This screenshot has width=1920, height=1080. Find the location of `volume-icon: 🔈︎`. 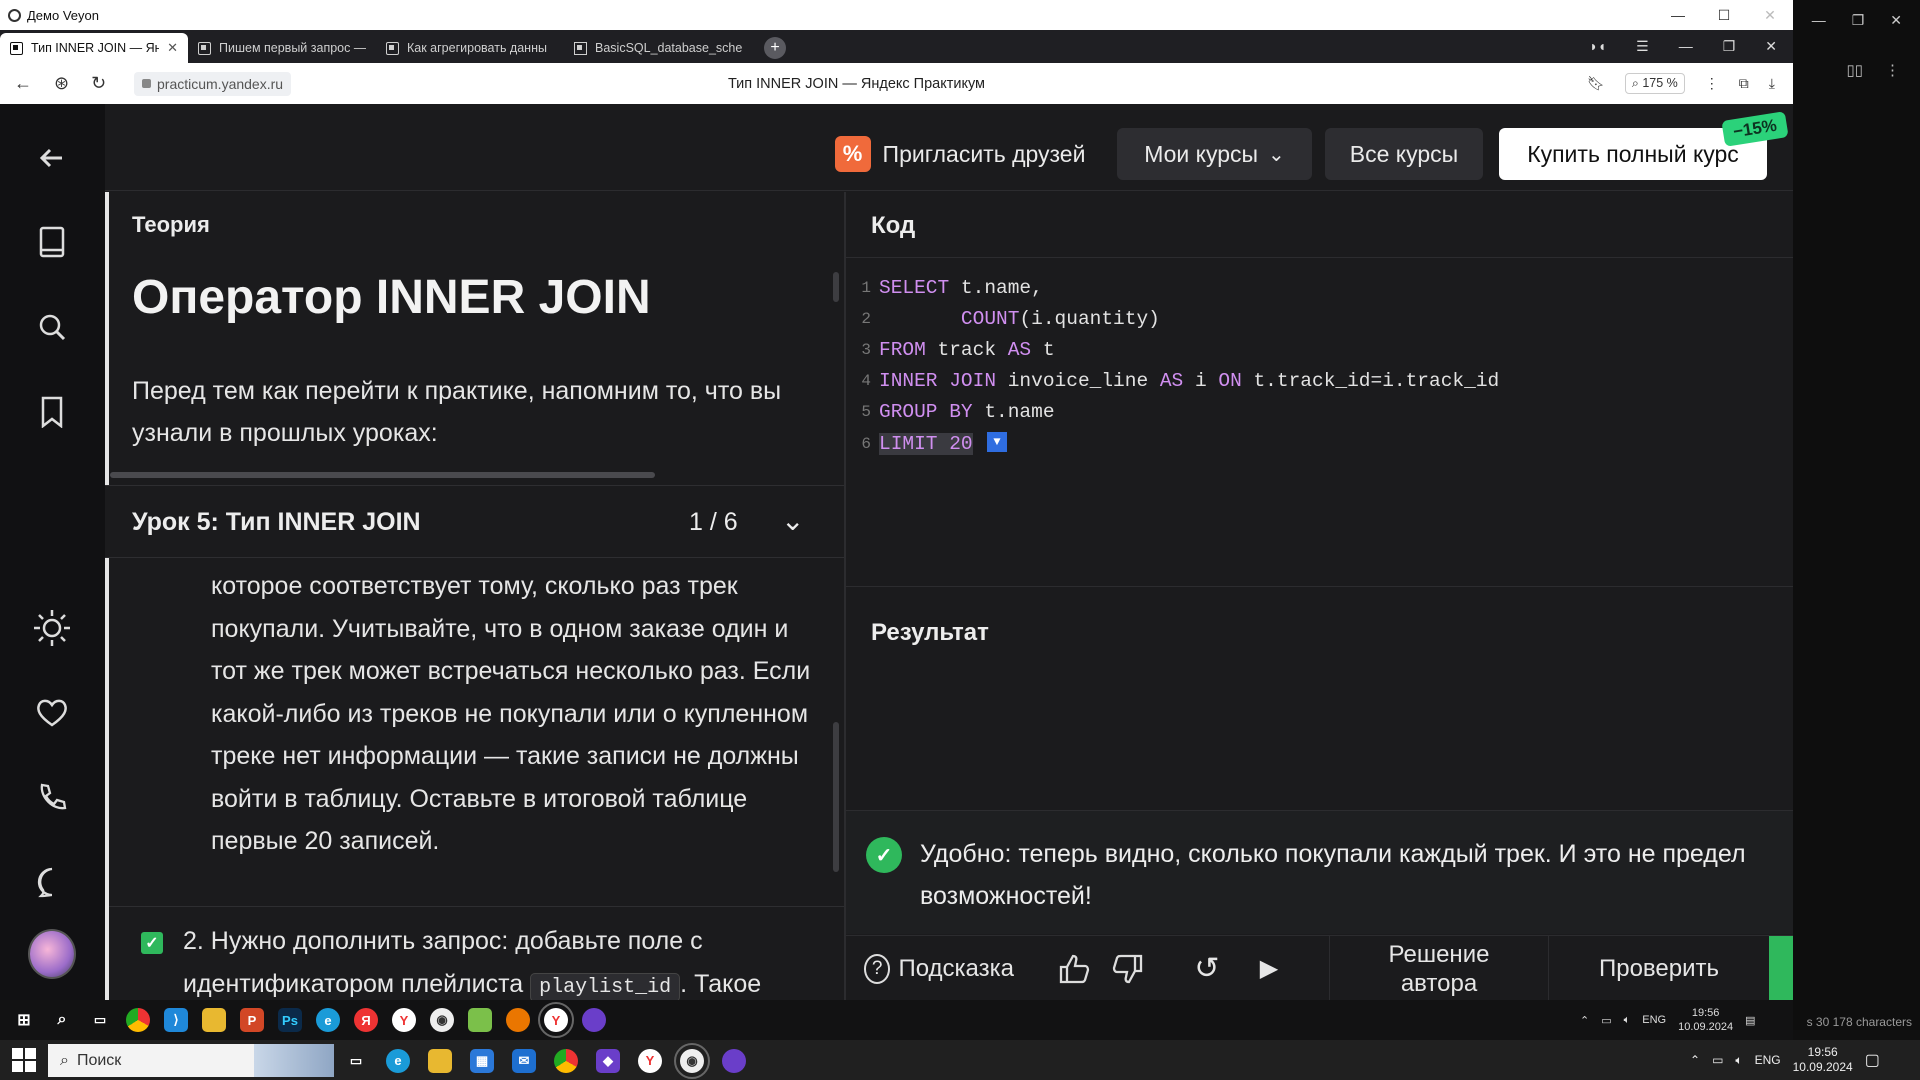

volume-icon: 🔈︎ is located at coordinates (1627, 1020).